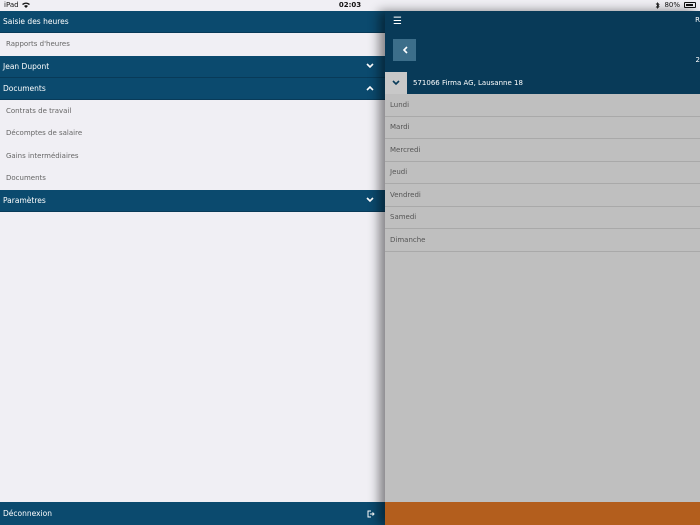 Image resolution: width=700 pixels, height=525 pixels. I want to click on chevron-left-icon, so click(405, 50).